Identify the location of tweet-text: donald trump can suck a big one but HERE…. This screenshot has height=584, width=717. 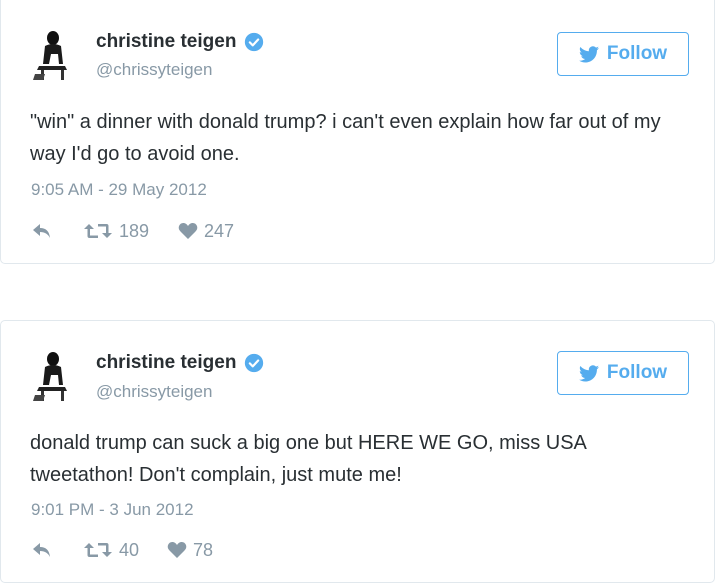
(308, 459).